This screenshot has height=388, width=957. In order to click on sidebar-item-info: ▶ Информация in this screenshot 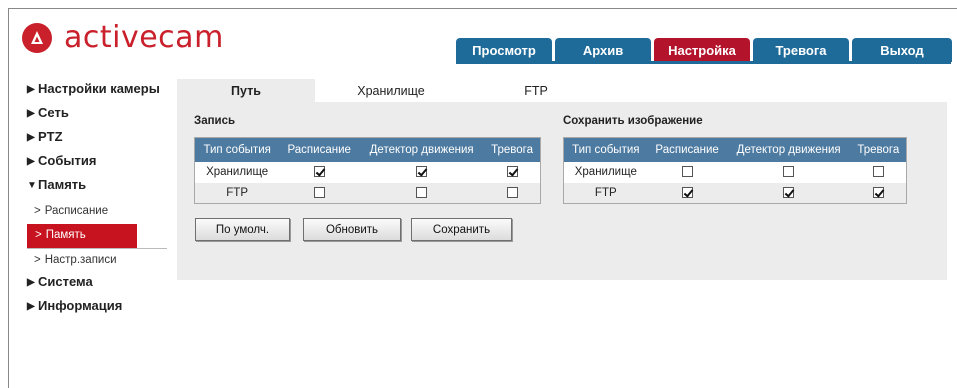, I will do `click(97, 309)`.